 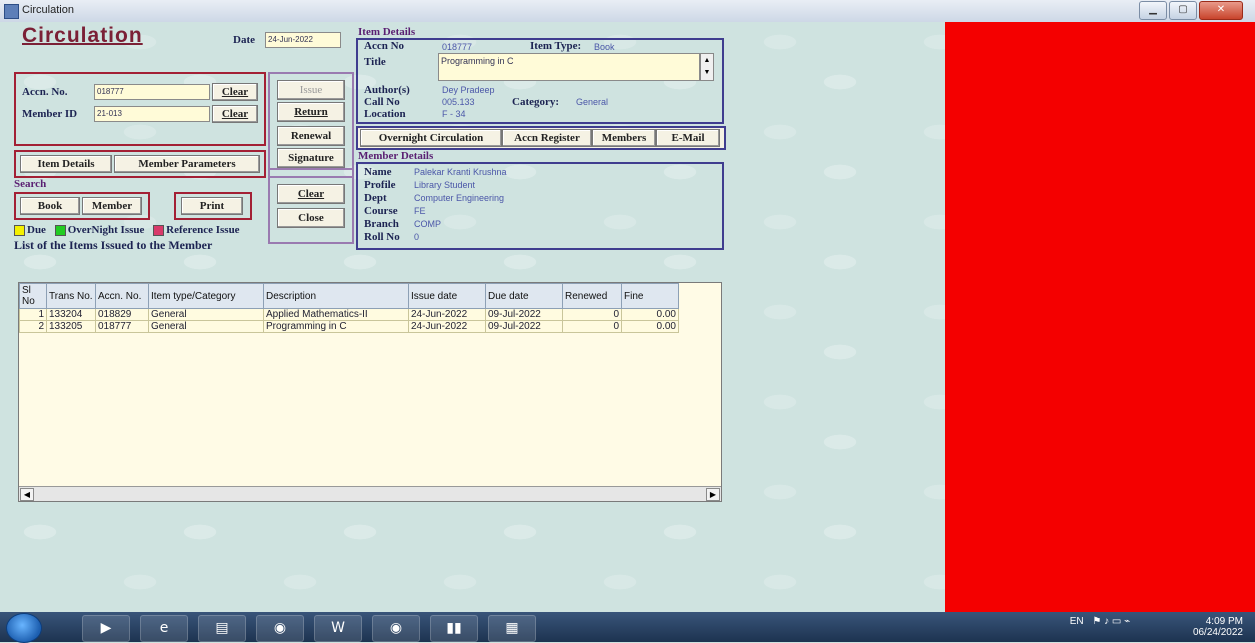 What do you see at coordinates (187, 164) in the screenshot?
I see `member-parameters-button: Member Parameters` at bounding box center [187, 164].